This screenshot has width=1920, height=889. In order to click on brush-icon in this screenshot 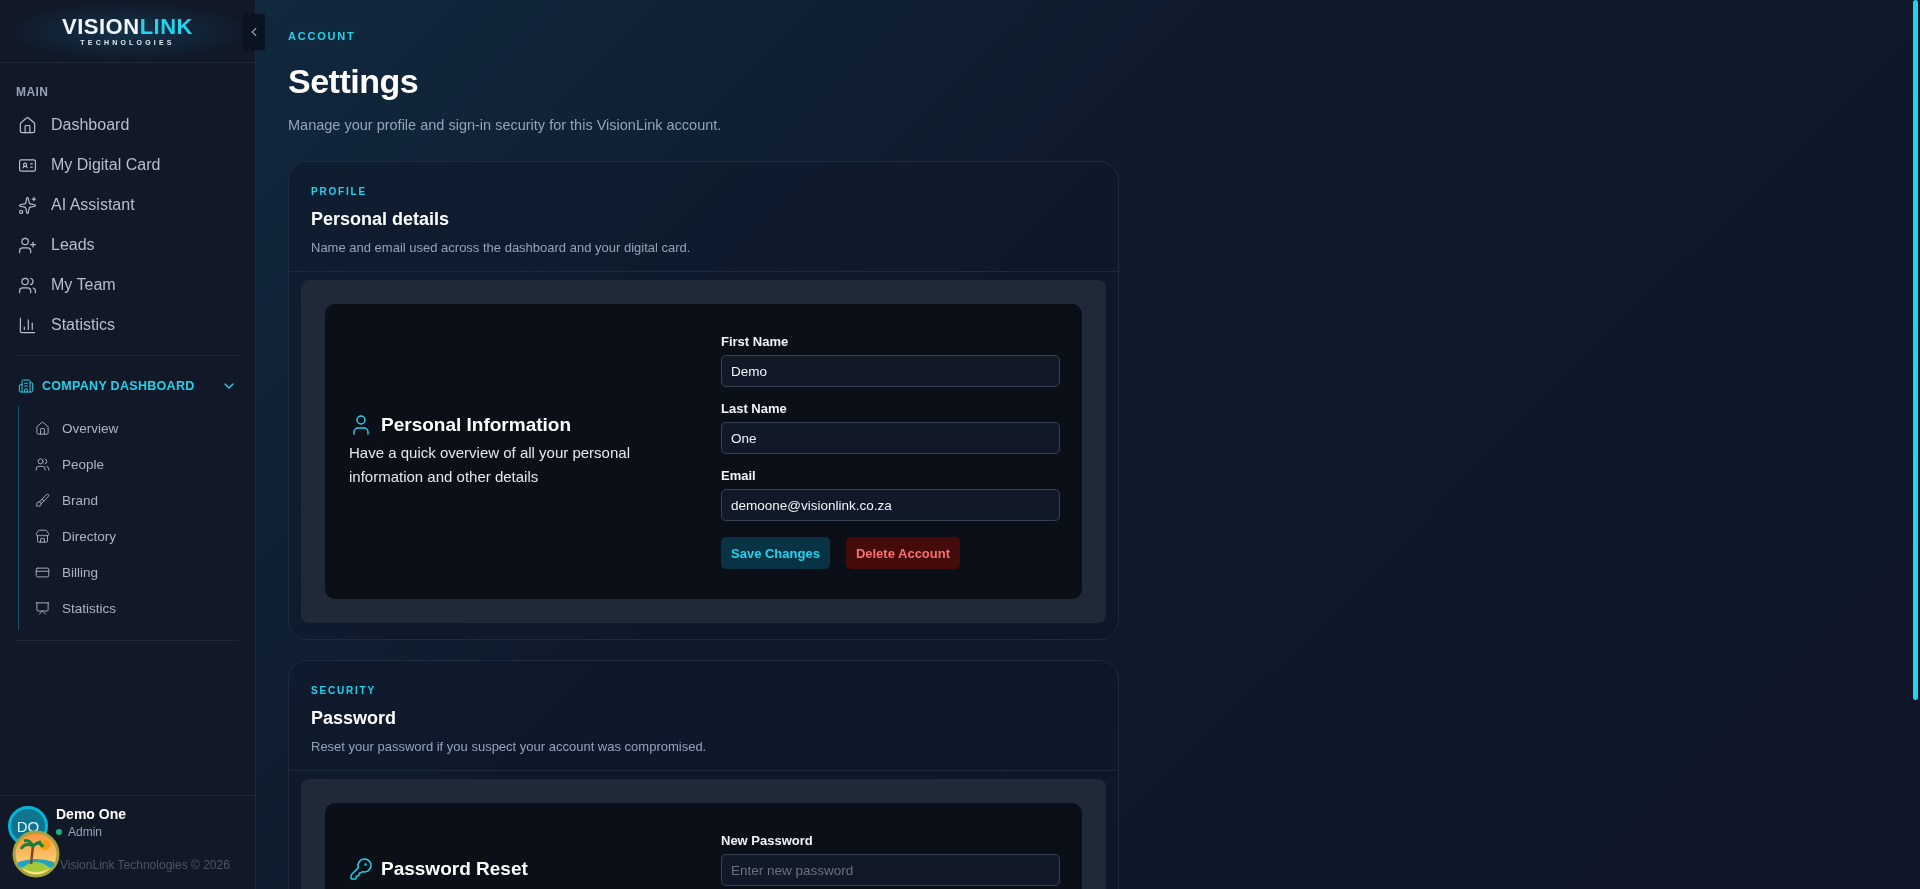, I will do `click(42, 500)`.